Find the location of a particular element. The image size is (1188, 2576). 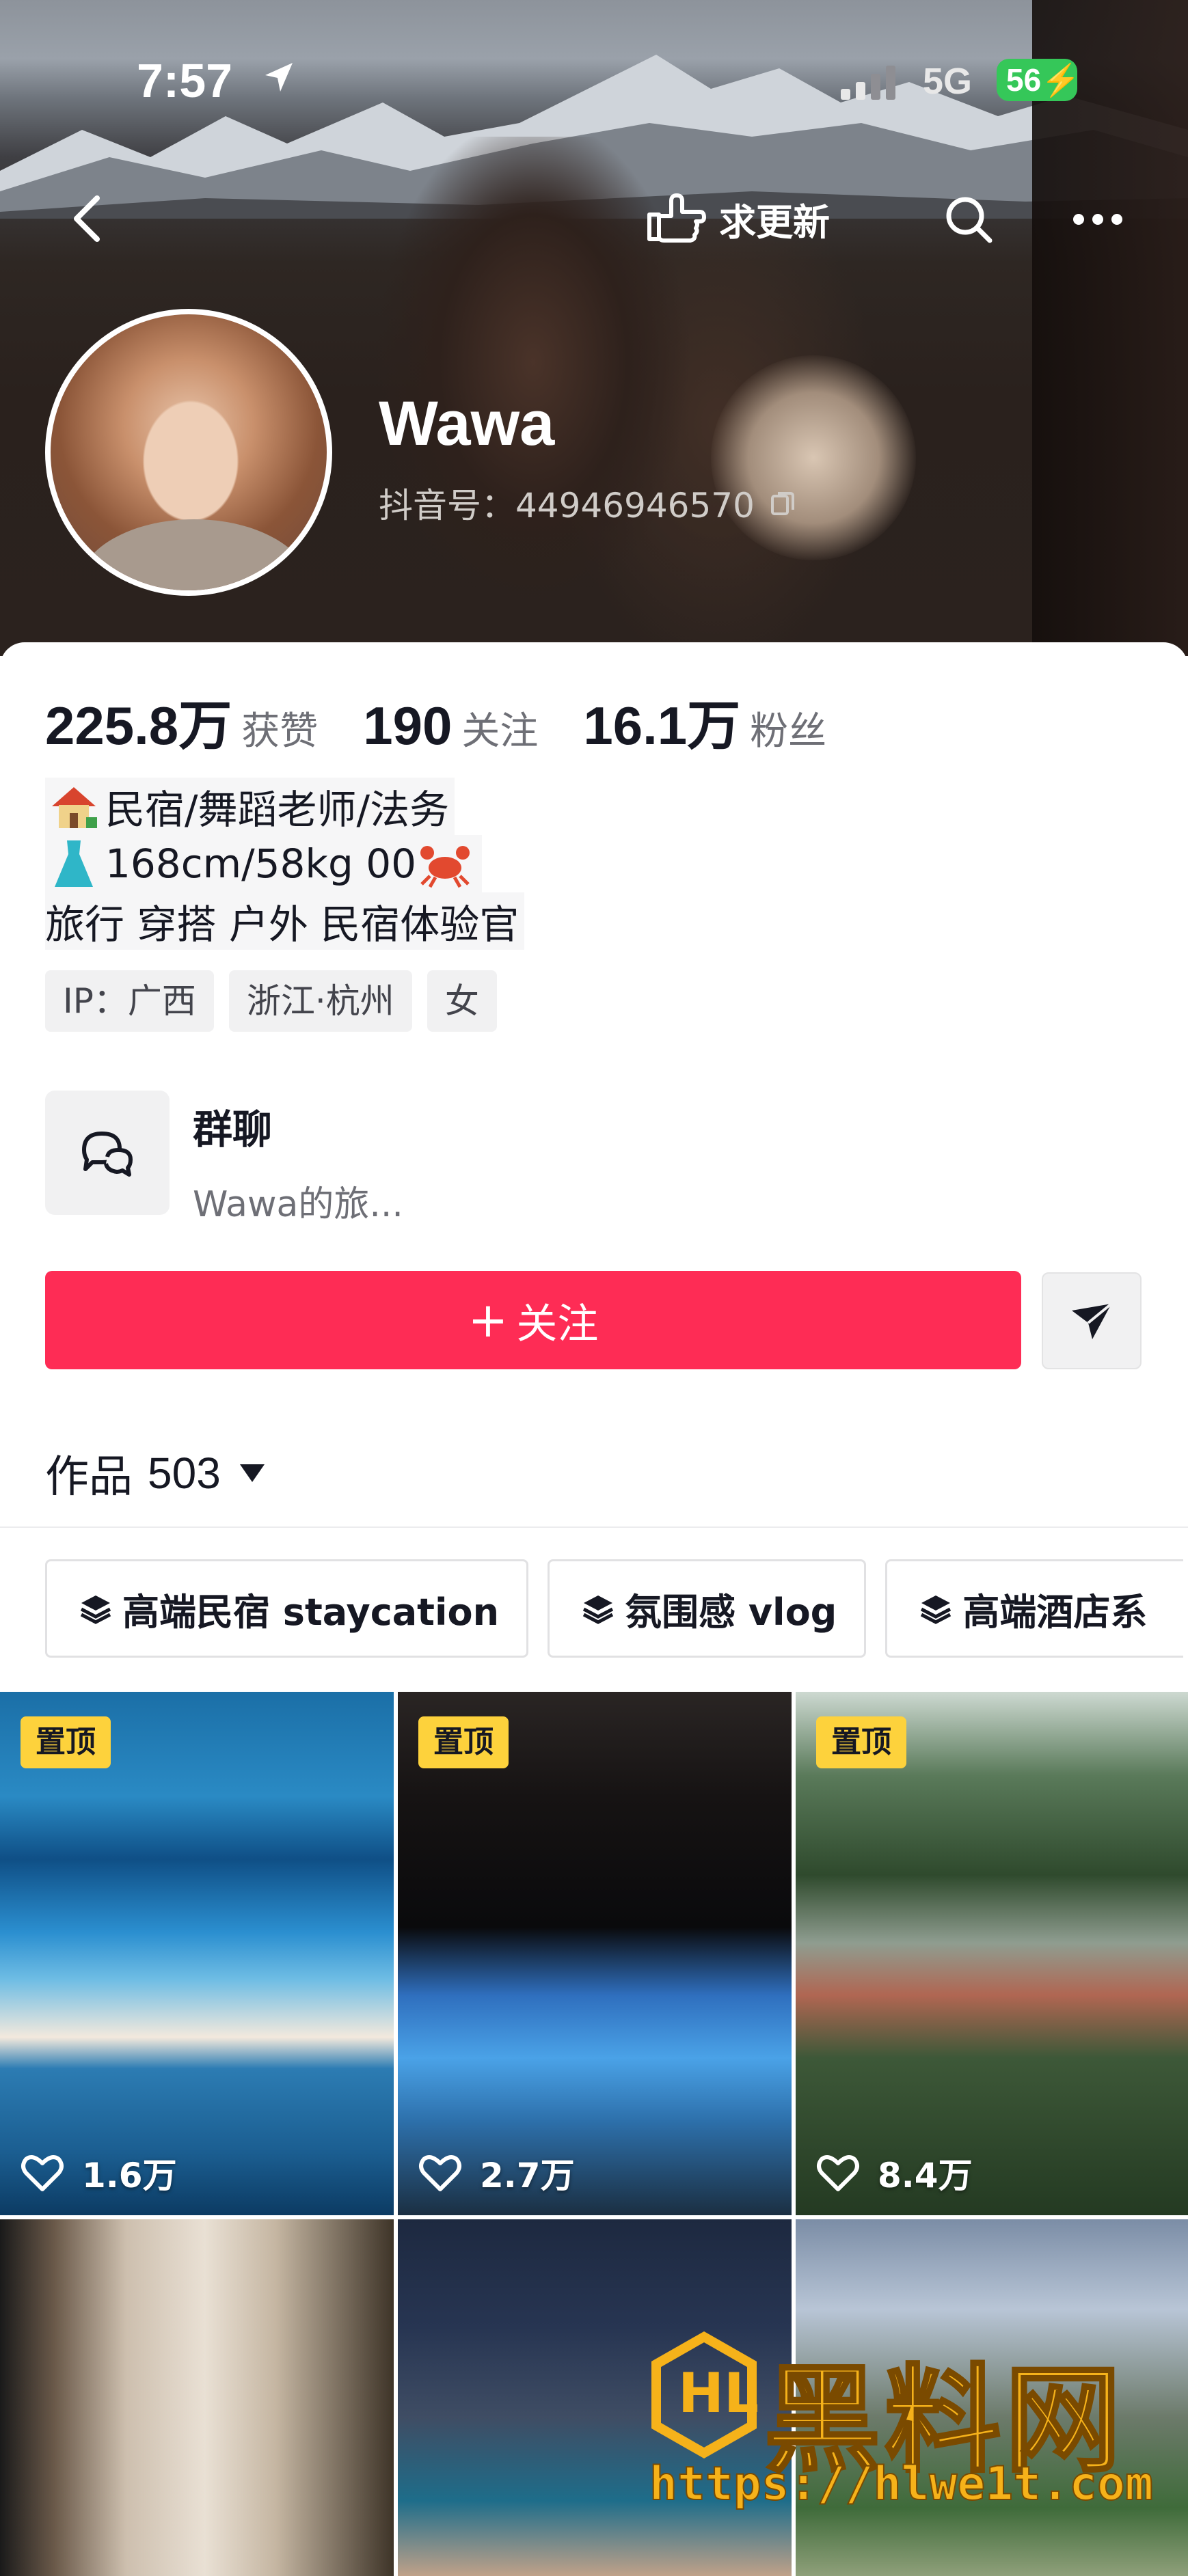

location-arrow-icon is located at coordinates (279, 77).